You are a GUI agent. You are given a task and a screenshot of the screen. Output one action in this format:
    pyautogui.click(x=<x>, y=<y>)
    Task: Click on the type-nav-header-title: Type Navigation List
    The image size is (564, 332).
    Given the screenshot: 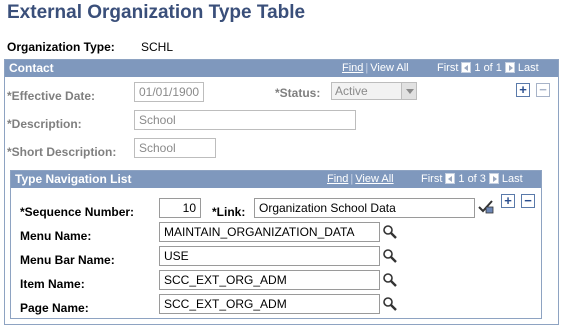 What is the action you would take?
    pyautogui.click(x=73, y=179)
    